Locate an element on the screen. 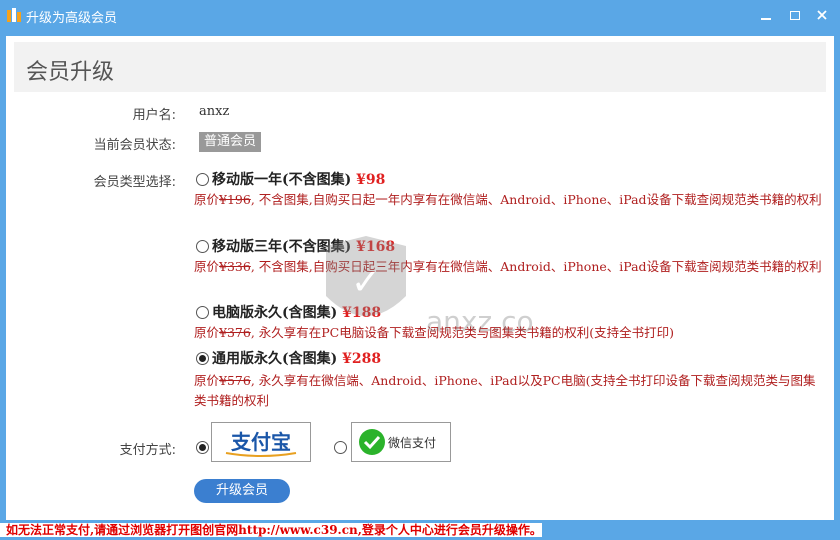  option-title-1: 移动版一年(不含图集) ¥98 is located at coordinates (298, 179).